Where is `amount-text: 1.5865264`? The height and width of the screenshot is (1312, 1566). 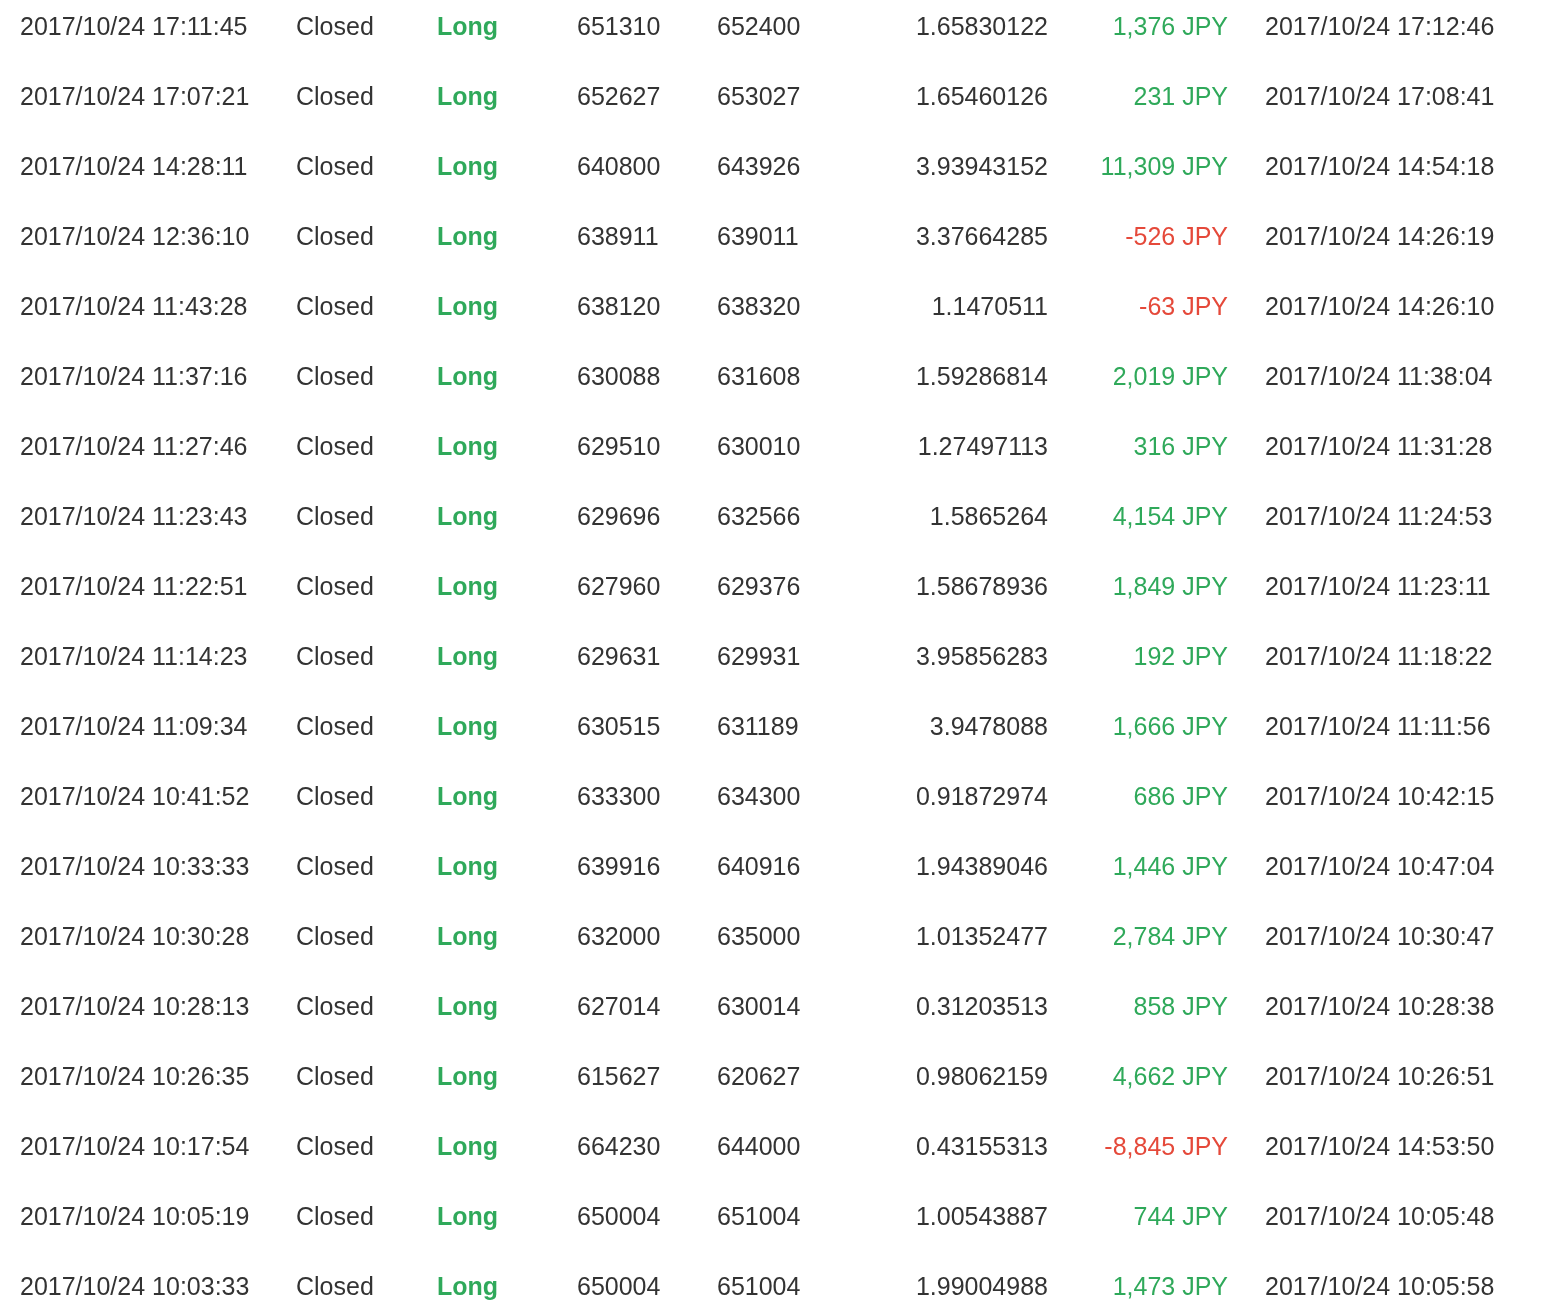
amount-text: 1.5865264 is located at coordinates (988, 516).